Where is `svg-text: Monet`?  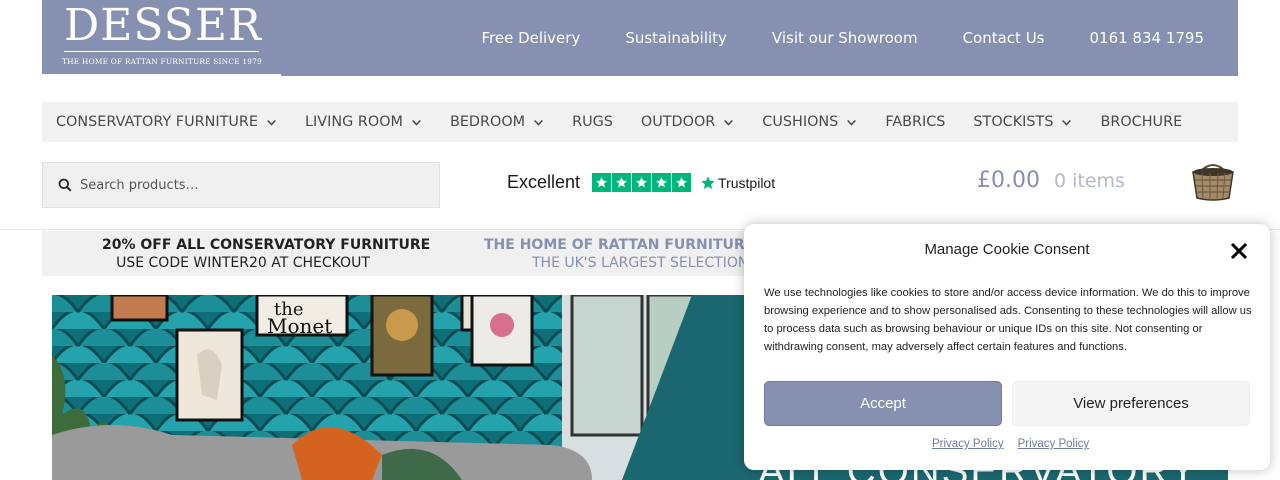 svg-text: Monet is located at coordinates (299, 326).